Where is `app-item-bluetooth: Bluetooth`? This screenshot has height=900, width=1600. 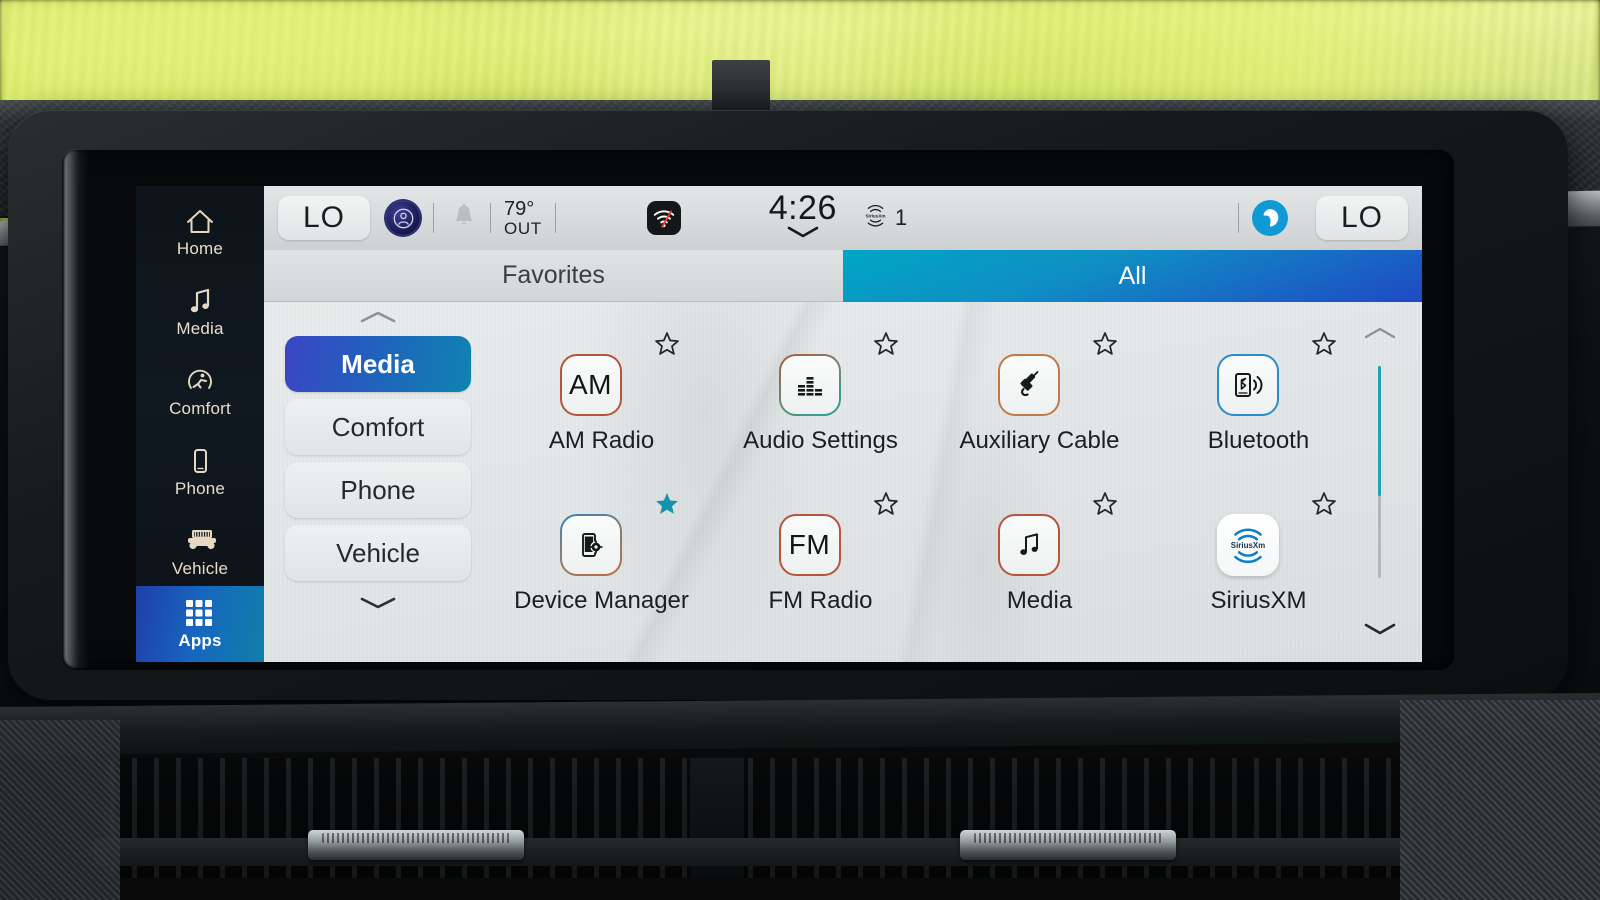
app-item-bluetooth: Bluetooth is located at coordinates (1258, 404).